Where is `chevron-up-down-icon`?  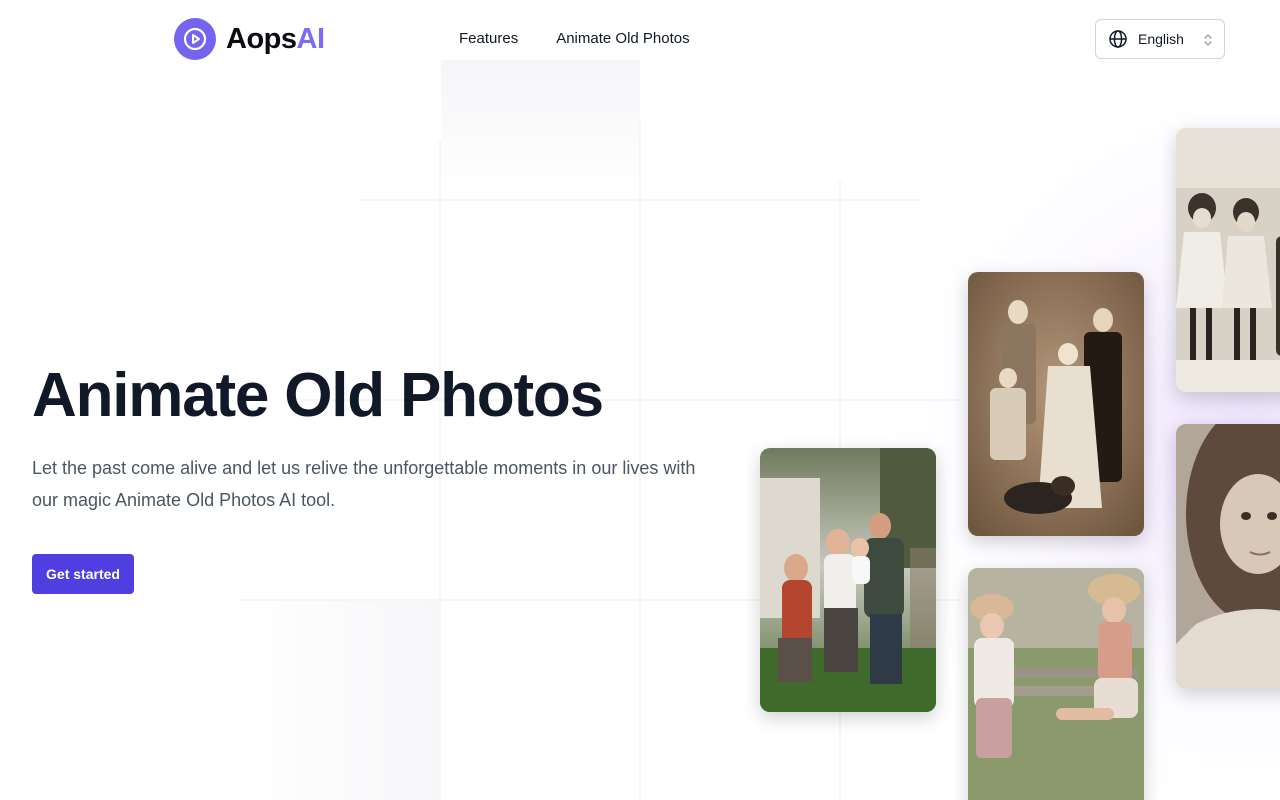
chevron-up-down-icon is located at coordinates (1208, 40).